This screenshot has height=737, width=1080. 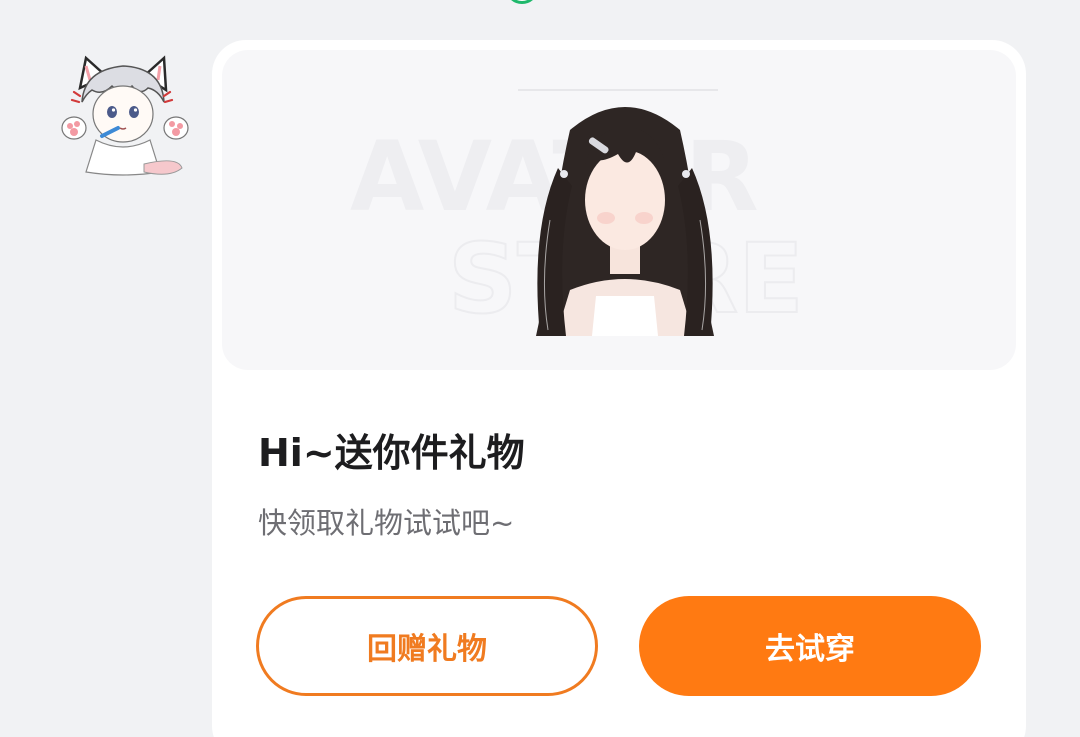 What do you see at coordinates (125, 115) in the screenshot?
I see `cat-eared-avatar-icon` at bounding box center [125, 115].